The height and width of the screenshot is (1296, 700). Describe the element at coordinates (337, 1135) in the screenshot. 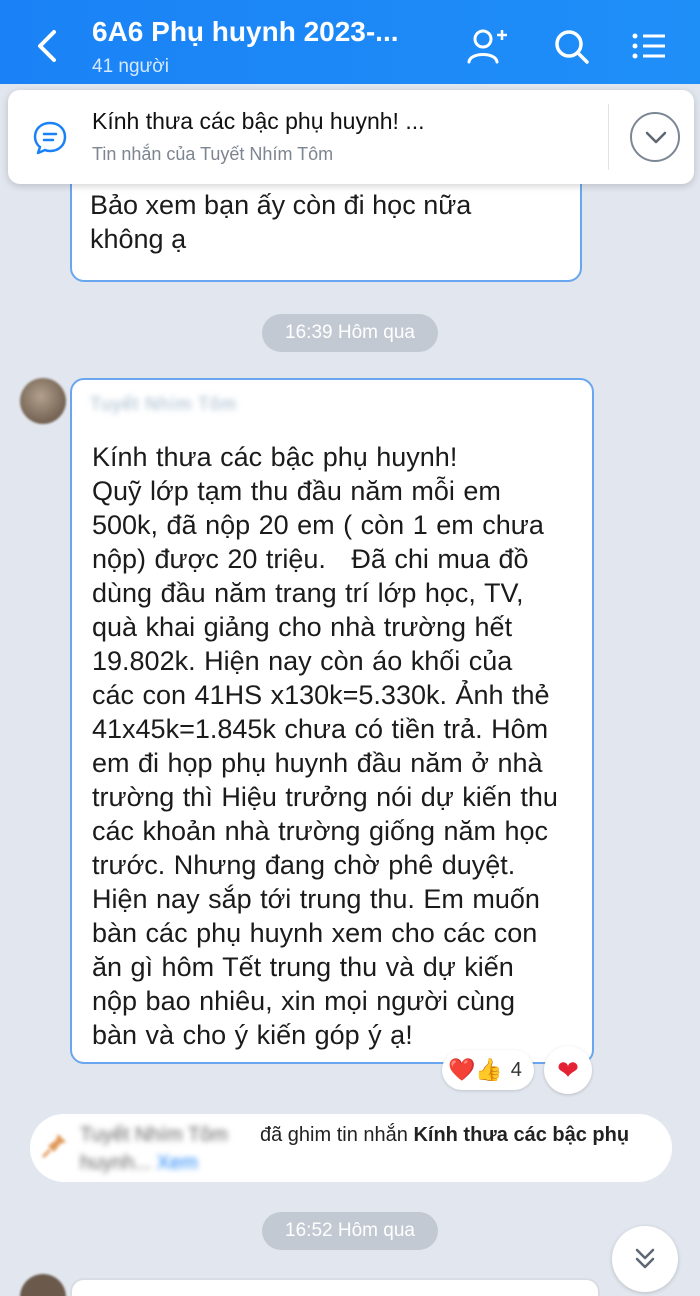

I see `pin-action: đã ghim tin nhắn` at that location.